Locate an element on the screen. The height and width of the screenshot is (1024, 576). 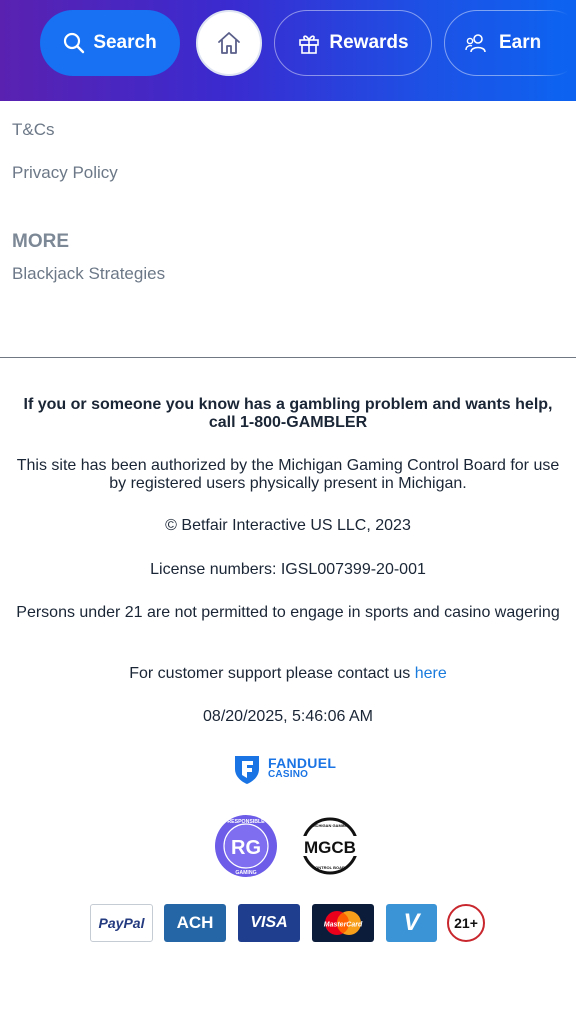
mgcb-badge-bottom-text: CONTROL BOARD is located at coordinates (330, 867).